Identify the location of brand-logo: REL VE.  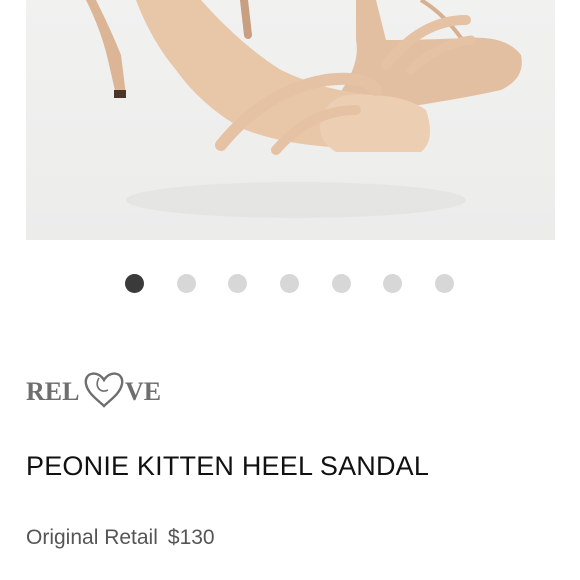
(101, 386).